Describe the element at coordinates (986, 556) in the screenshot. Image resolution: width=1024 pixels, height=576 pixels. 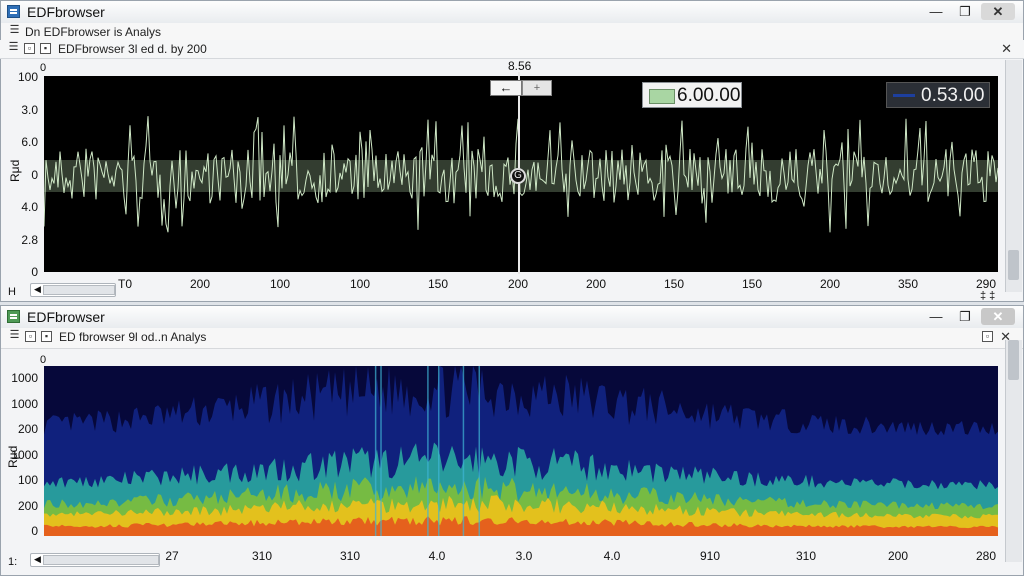
I see `x-tick-label: 280` at that location.